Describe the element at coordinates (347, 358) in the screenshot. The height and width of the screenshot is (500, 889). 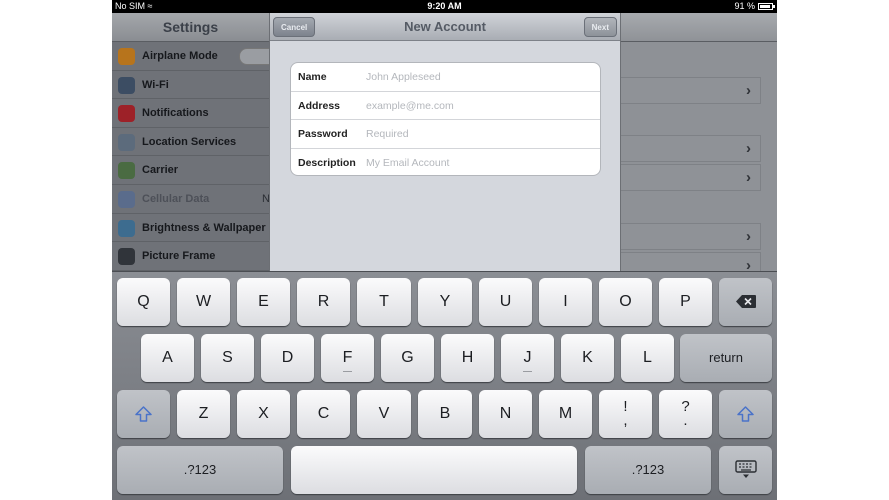
I see `key-f: F` at that location.